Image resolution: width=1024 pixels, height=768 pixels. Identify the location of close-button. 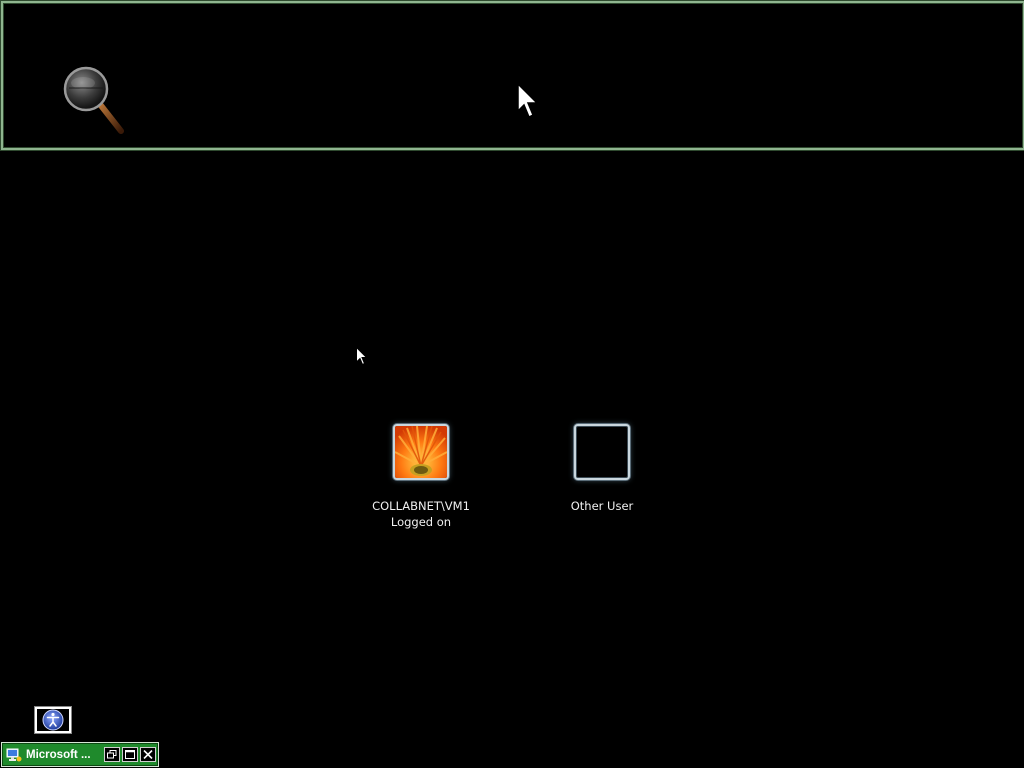
(148, 754).